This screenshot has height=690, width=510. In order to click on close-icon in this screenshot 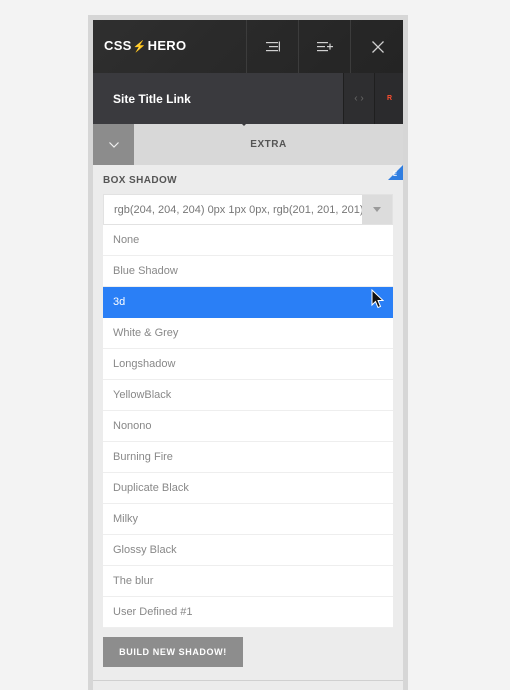, I will do `click(377, 46)`.